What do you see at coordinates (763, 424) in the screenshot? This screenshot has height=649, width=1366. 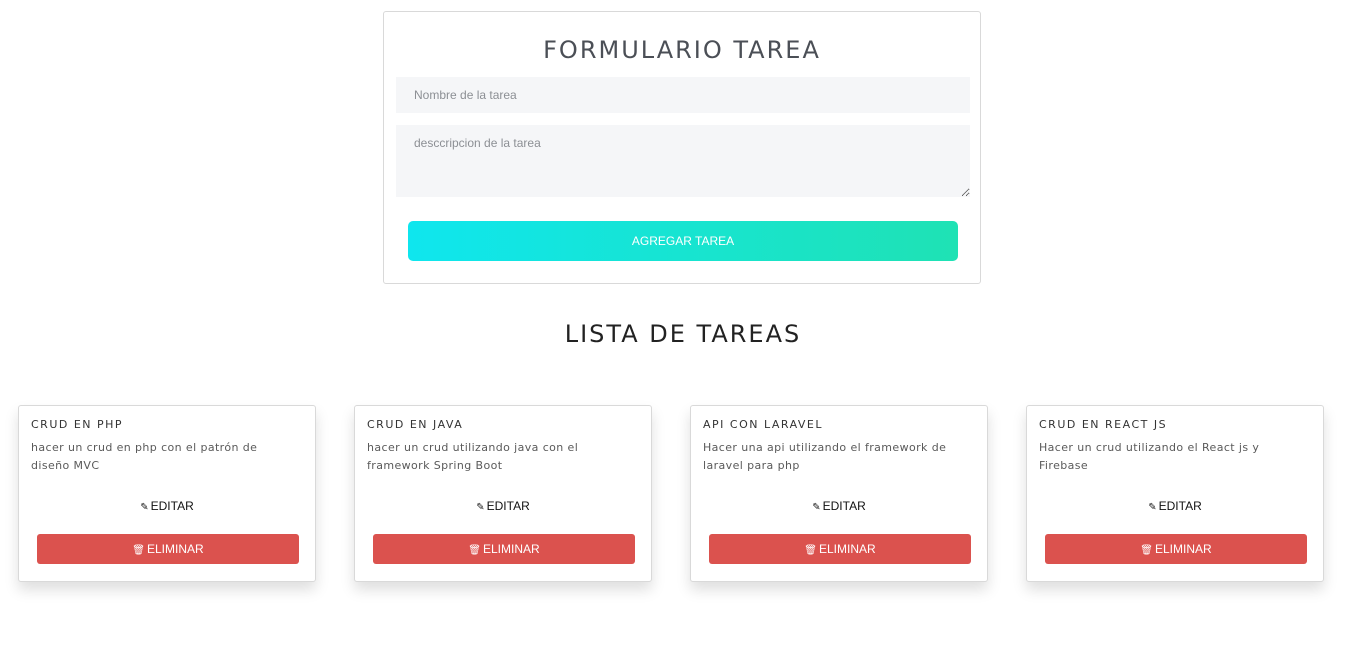 I see `task-name: API CON LARAVEL` at bounding box center [763, 424].